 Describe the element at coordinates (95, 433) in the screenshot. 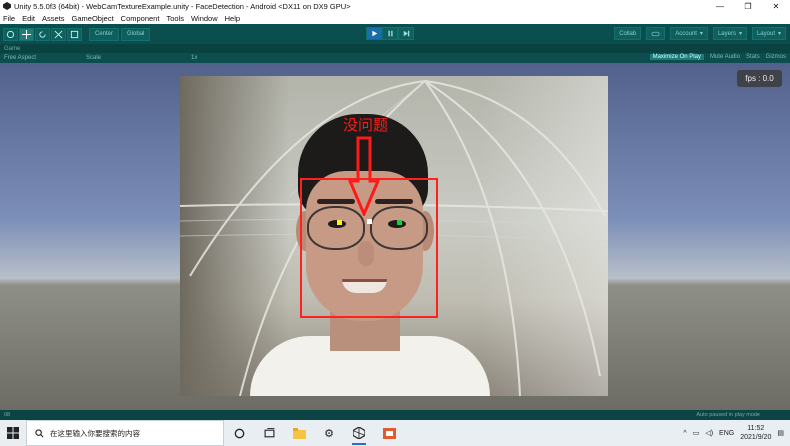

I see `search-placeholder: 在这里输入你要搜索的内容` at that location.